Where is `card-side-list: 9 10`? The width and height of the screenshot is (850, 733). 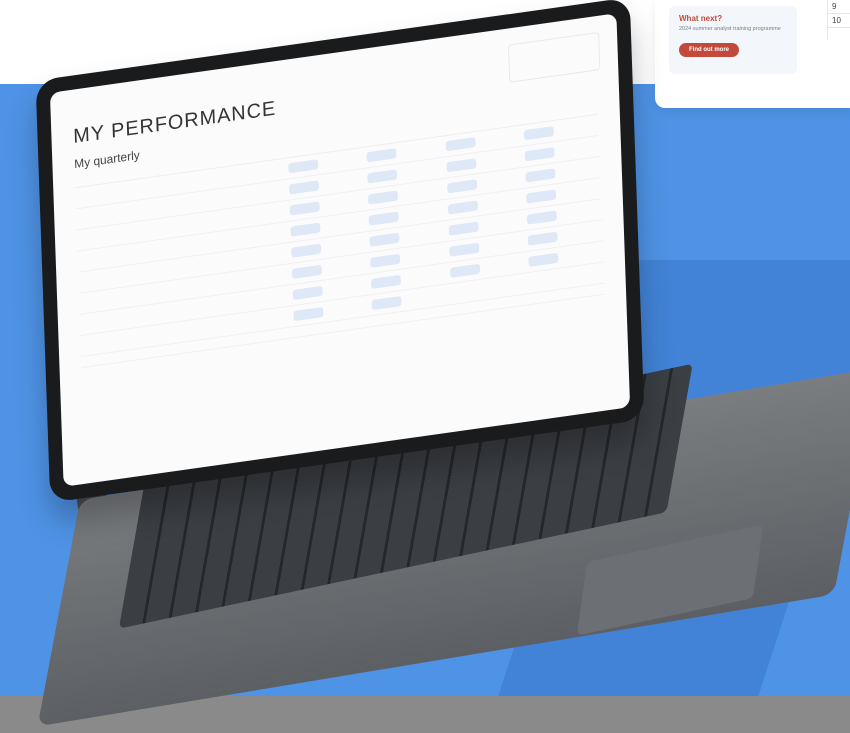
card-side-list: 9 10 is located at coordinates (838, 20).